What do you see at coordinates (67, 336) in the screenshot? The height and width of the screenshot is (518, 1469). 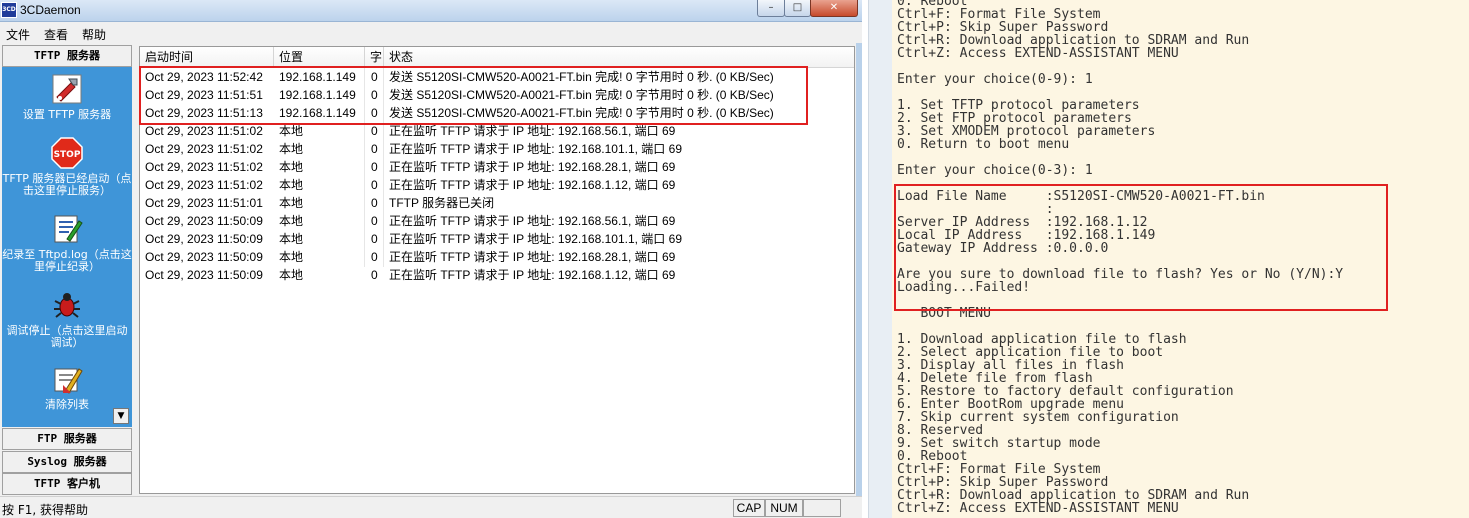 I see `nav-label: 调试停止（点击这里启动调试）` at bounding box center [67, 336].